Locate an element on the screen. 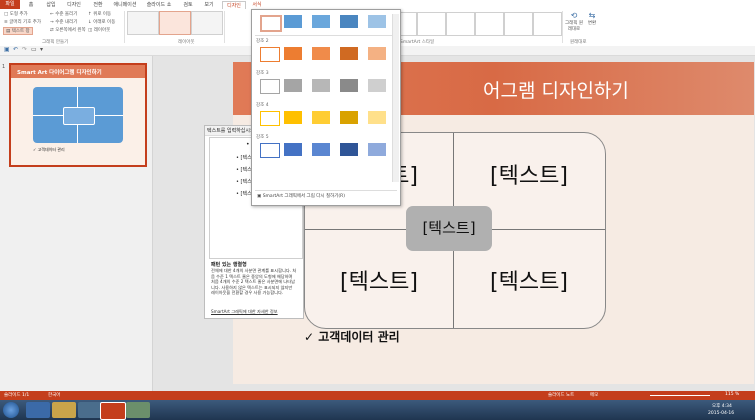 This screenshot has width=755, height=420. slide-title: 어그램 디자인하기 is located at coordinates (556, 89).